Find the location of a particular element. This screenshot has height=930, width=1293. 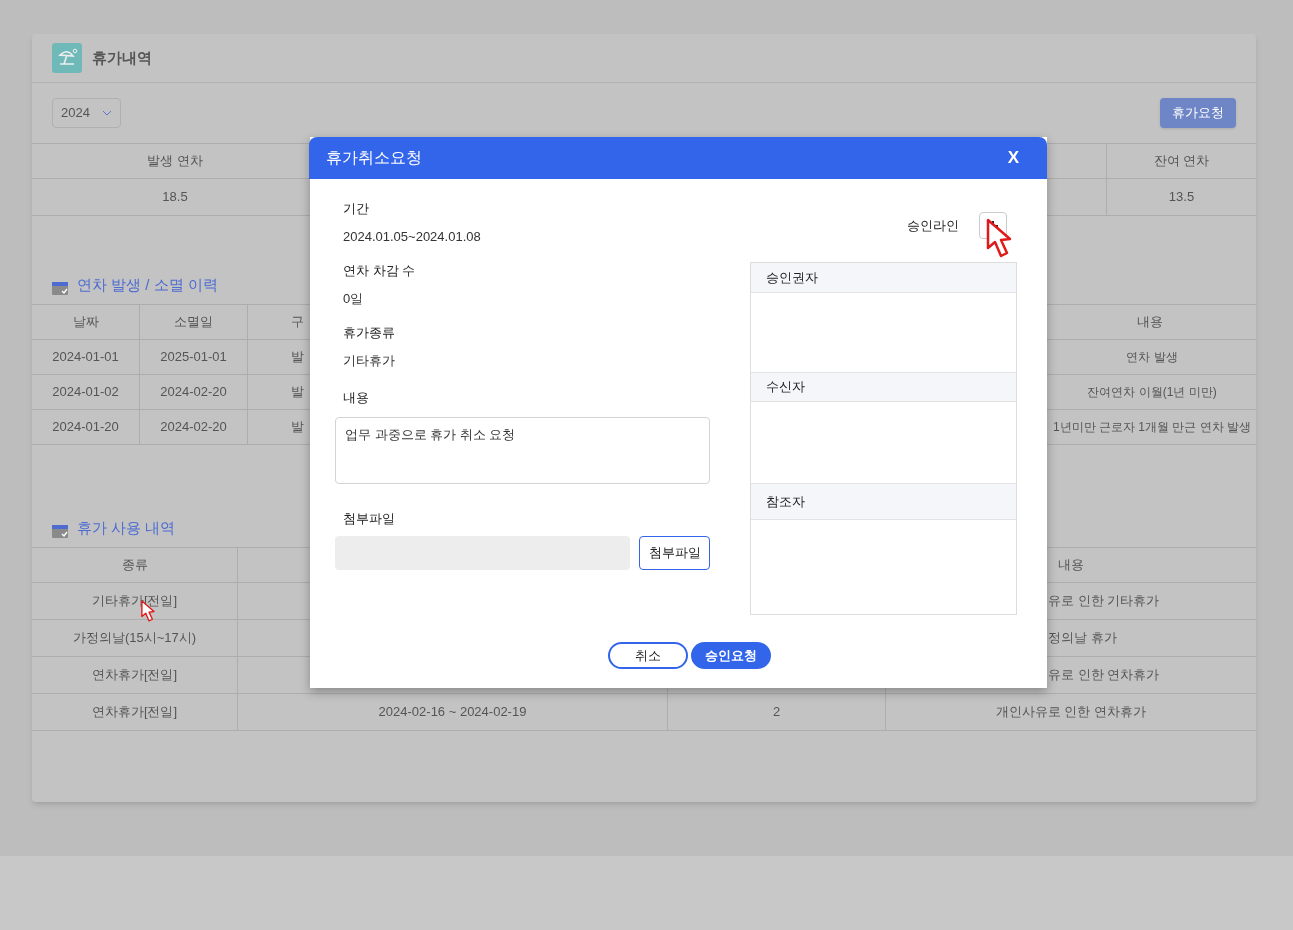

field-label: 내용 is located at coordinates (356, 397).